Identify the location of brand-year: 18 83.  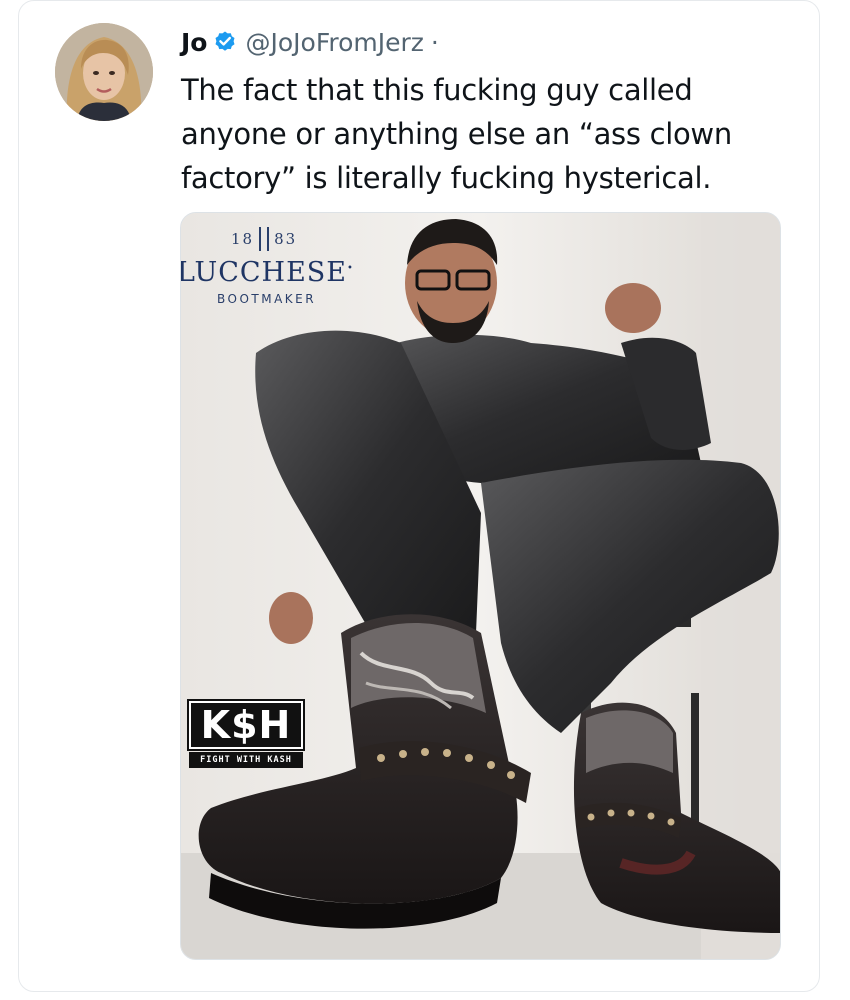
(321, 239).